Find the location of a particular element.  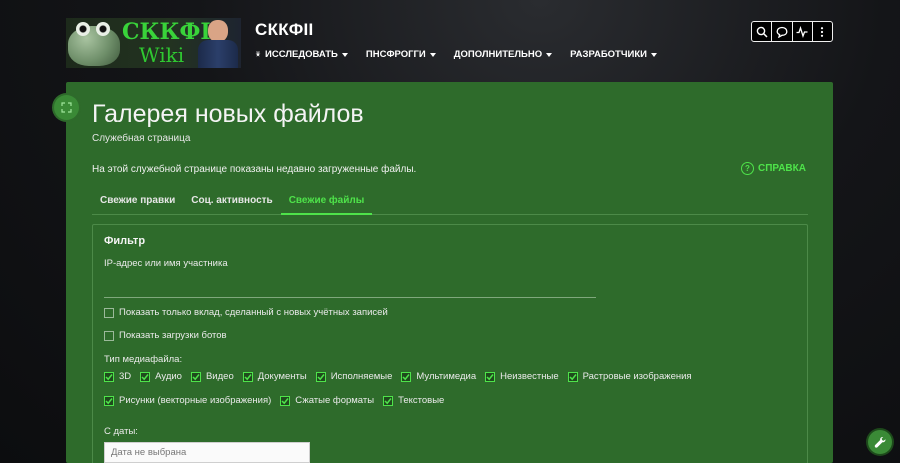

frog-mascot-image is located at coordinates (94, 44).